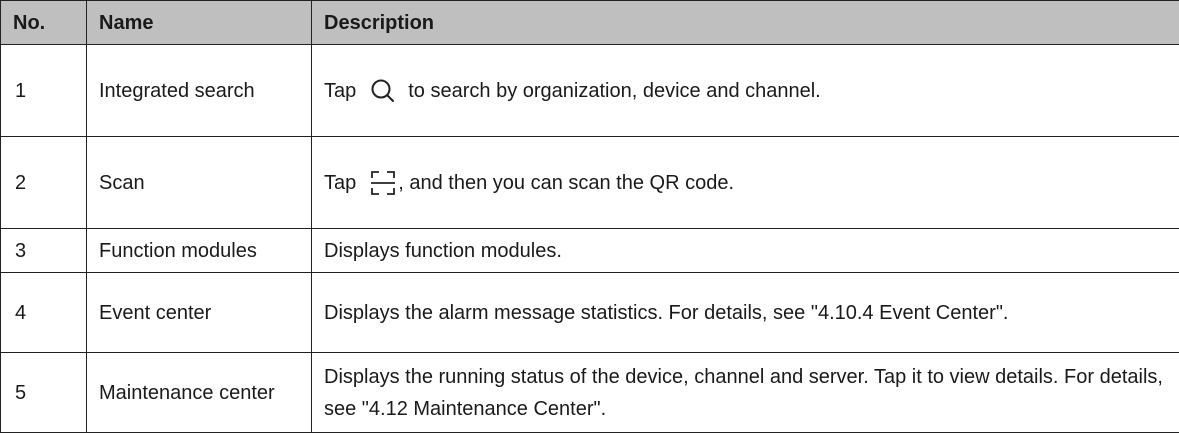 This screenshot has width=1179, height=433. What do you see at coordinates (44, 251) in the screenshot?
I see `row-number: 3` at bounding box center [44, 251].